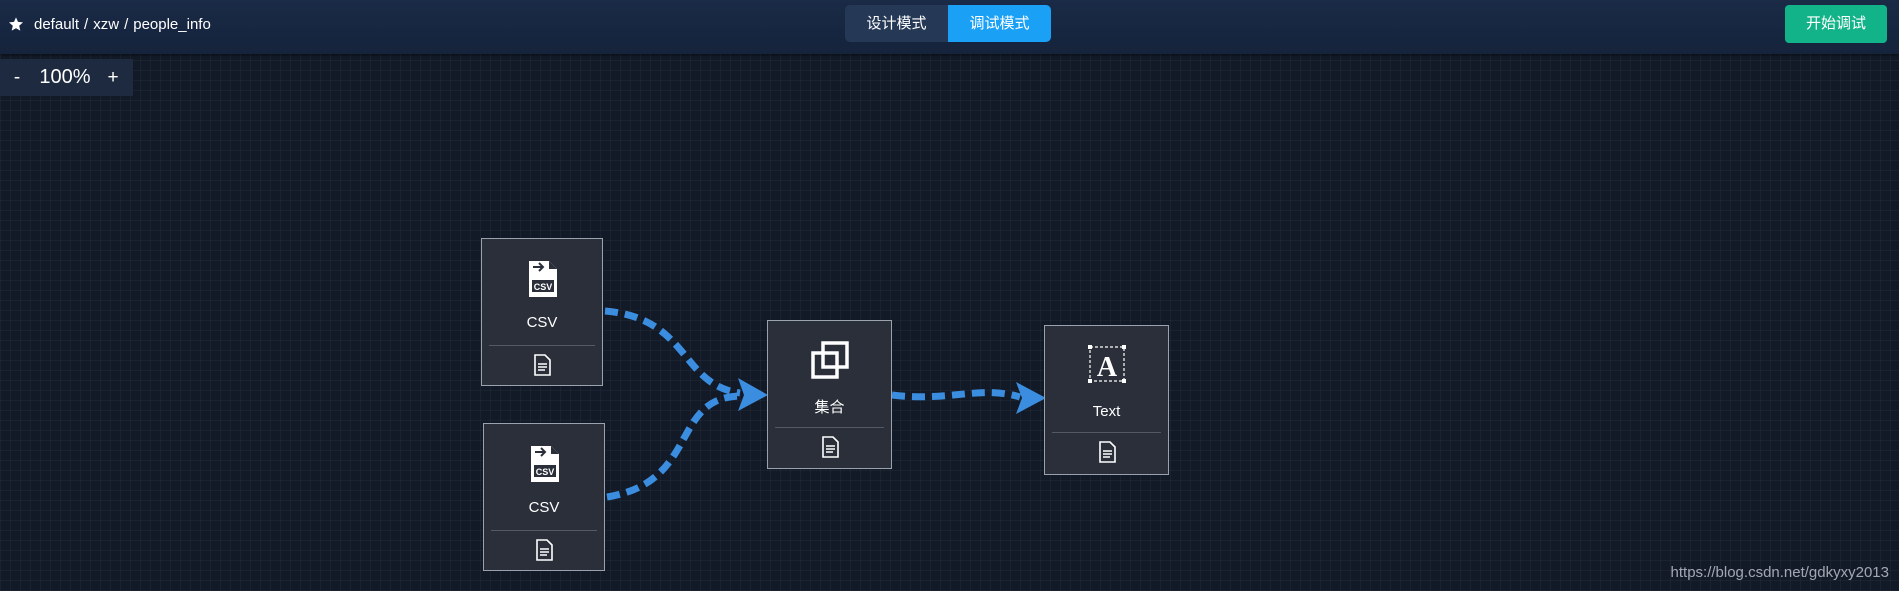  I want to click on breadcrumb-item-project: default, so click(56, 24).